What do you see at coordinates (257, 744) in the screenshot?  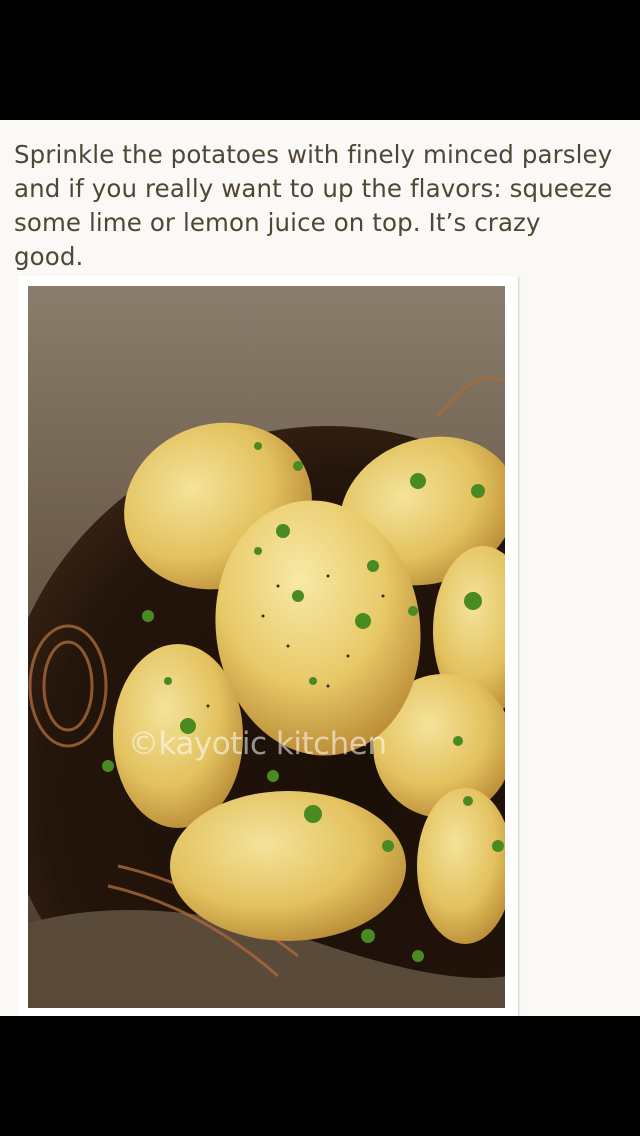 I see `photo-watermark: ©kayotic kitchen` at bounding box center [257, 744].